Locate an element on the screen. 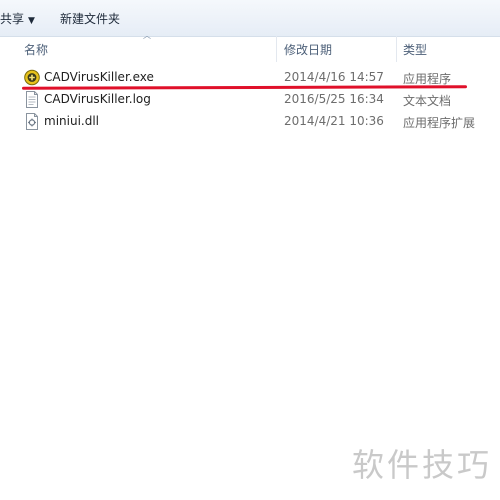 The width and height of the screenshot is (500, 500). file-name: CADVirusKiller.log is located at coordinates (97, 99).